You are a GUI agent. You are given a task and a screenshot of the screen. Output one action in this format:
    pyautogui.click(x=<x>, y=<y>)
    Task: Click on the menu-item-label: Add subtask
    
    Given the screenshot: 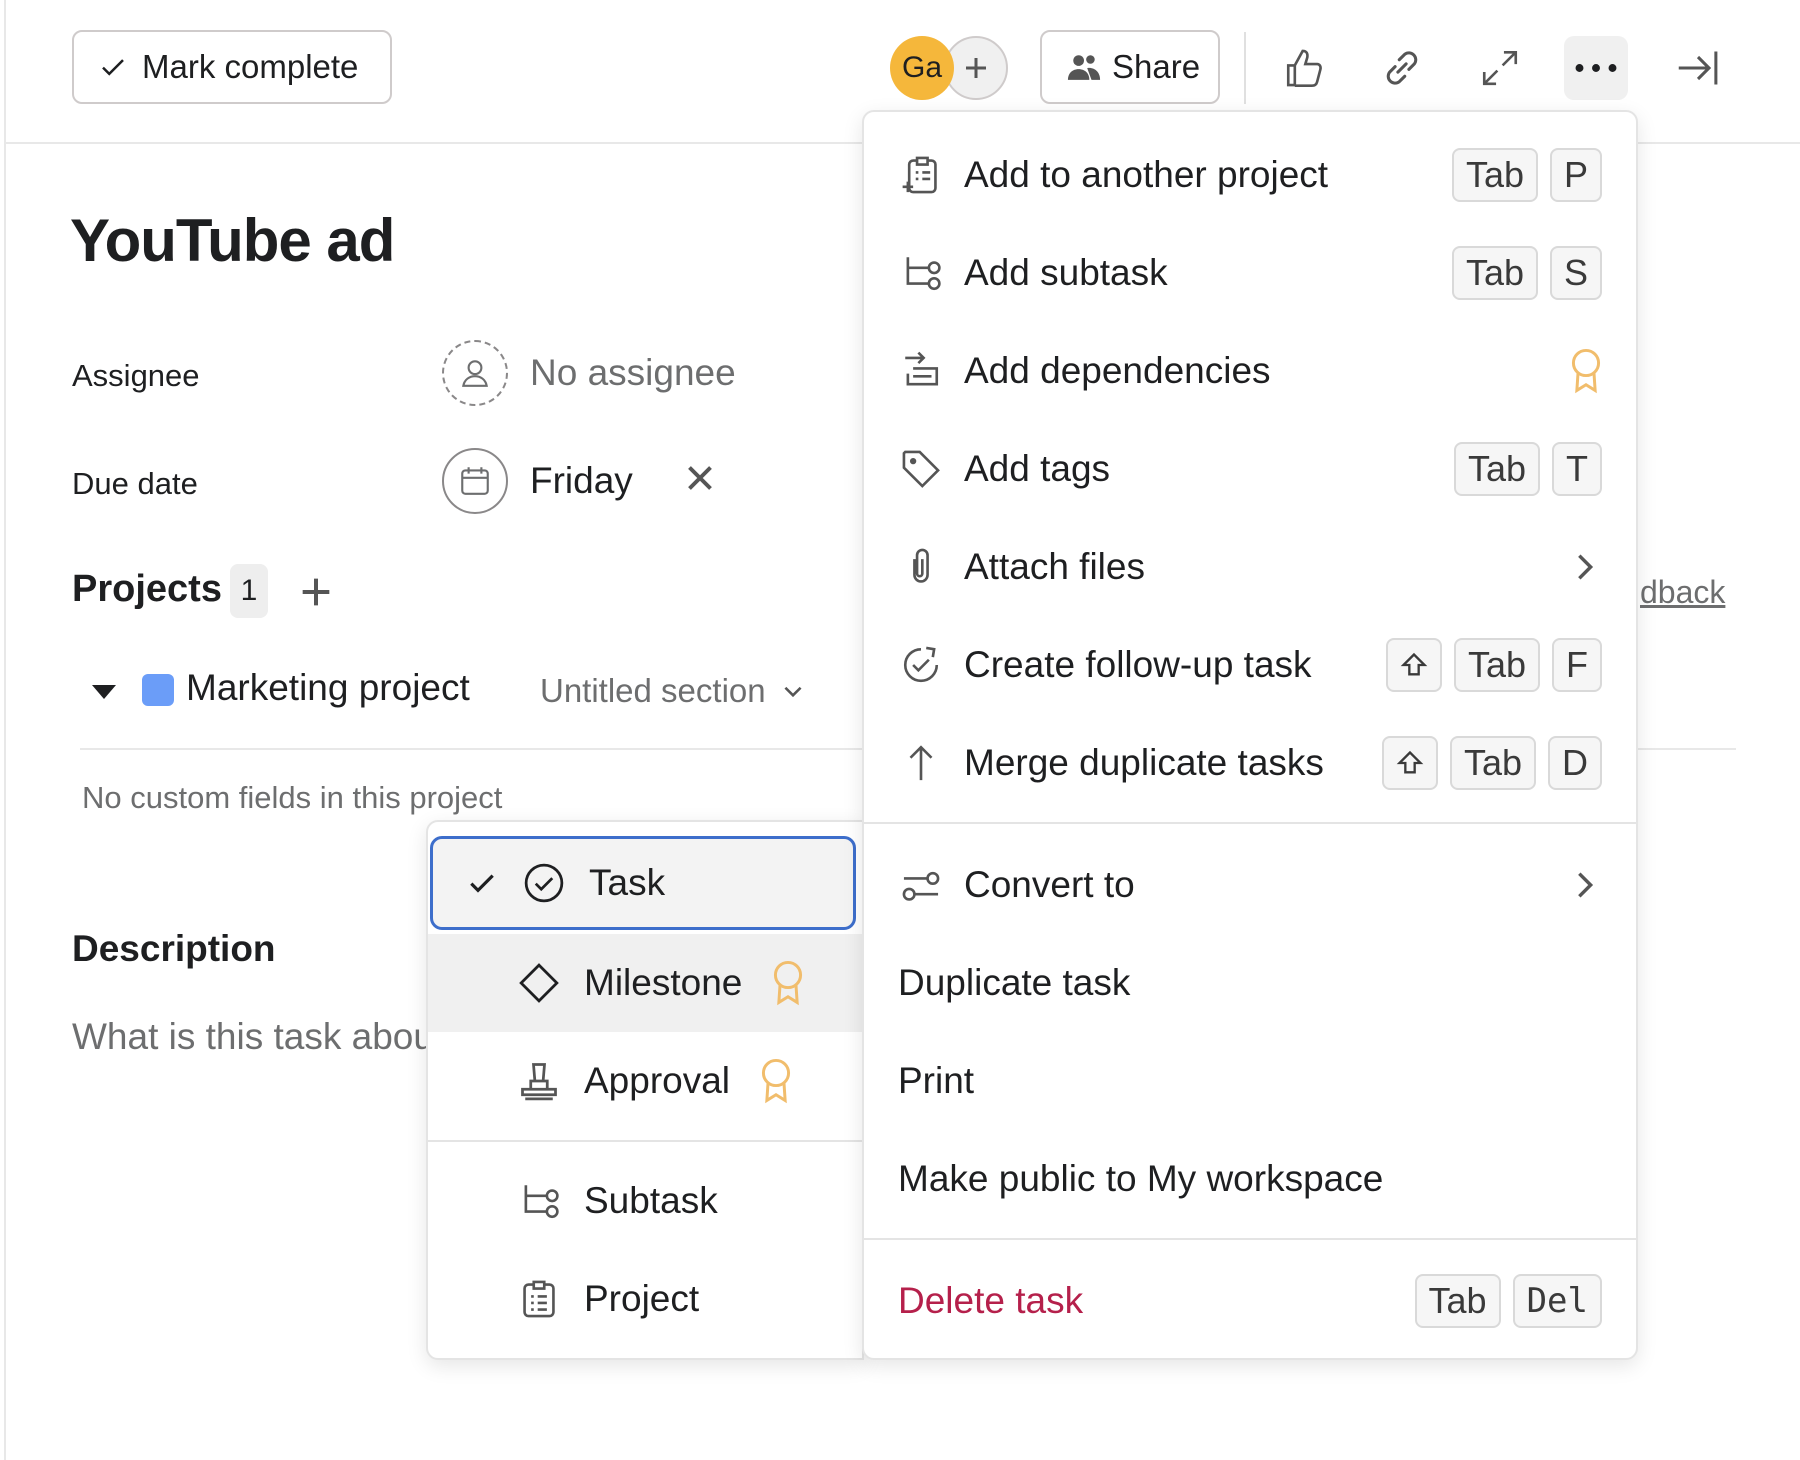 What is the action you would take?
    pyautogui.click(x=1066, y=272)
    